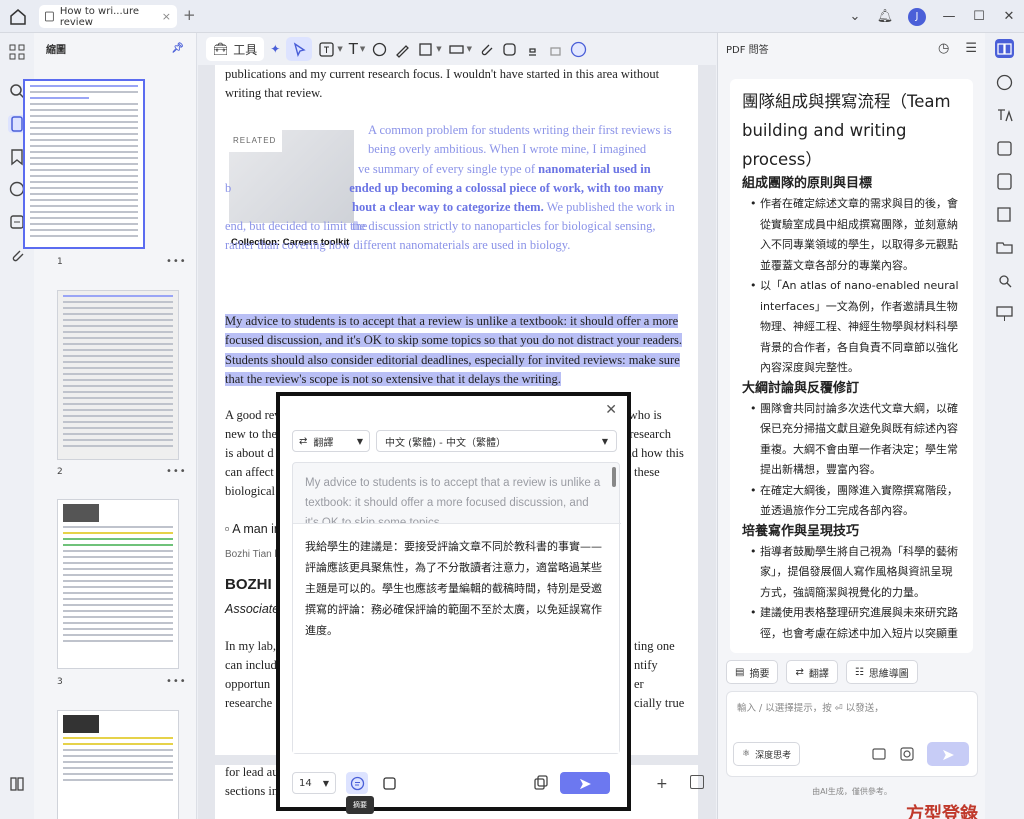  I want to click on summarize-button: ▤ 摘要, so click(752, 672).